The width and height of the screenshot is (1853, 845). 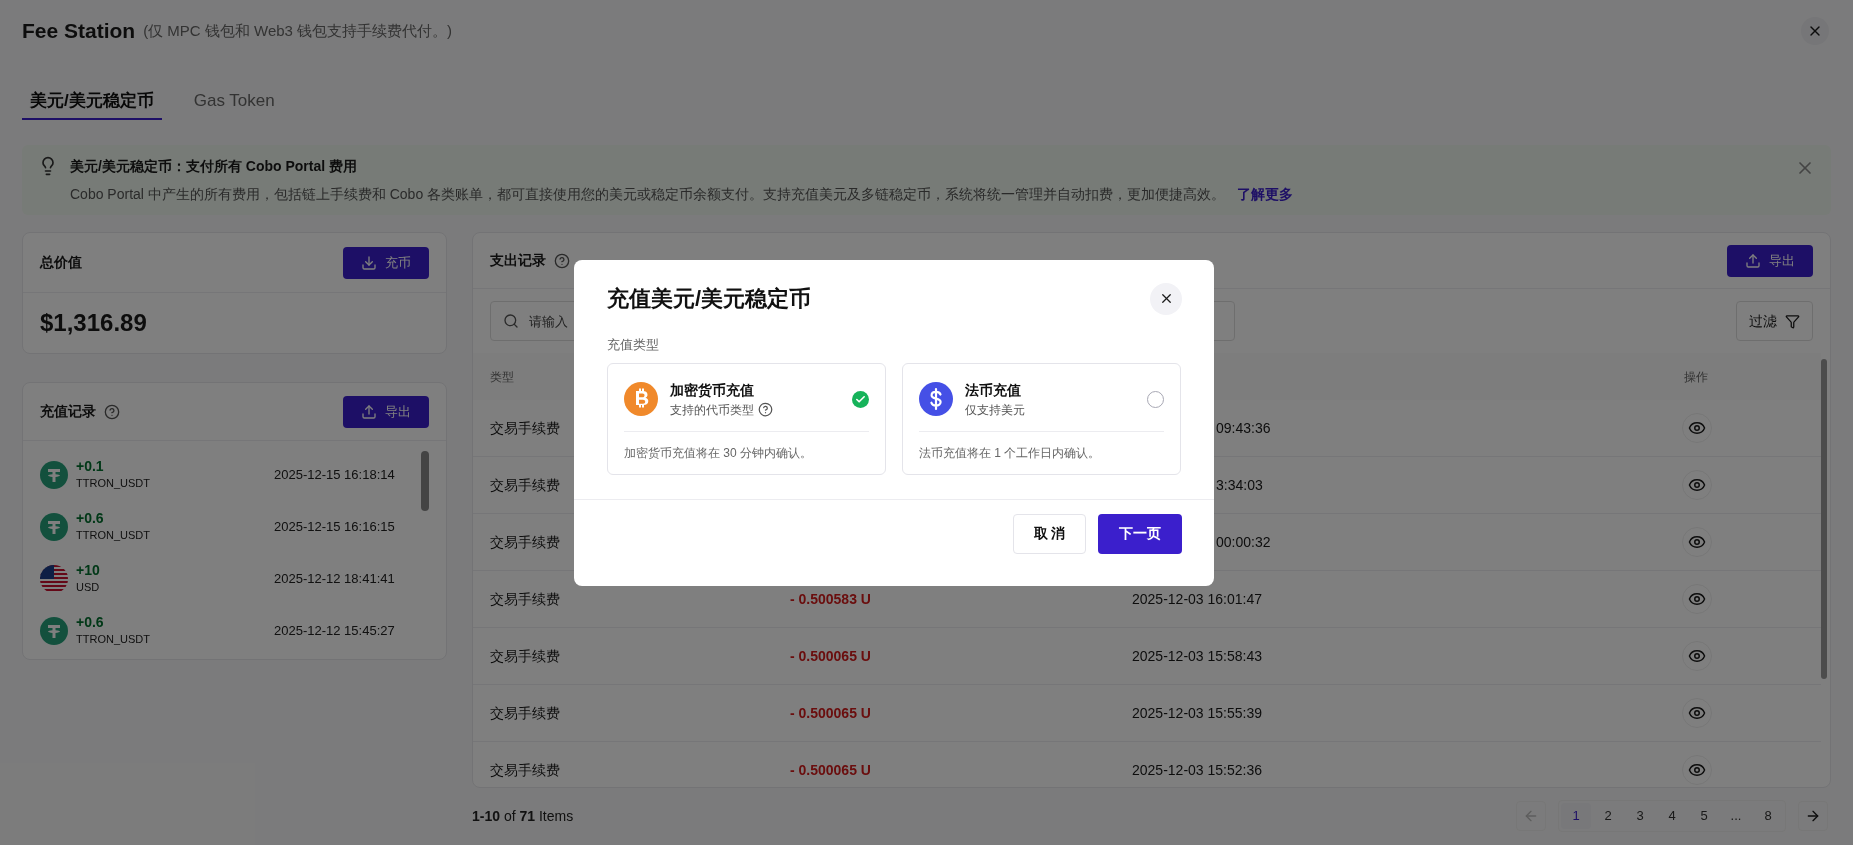 What do you see at coordinates (92, 102) in the screenshot?
I see `tab: 美元/美元稳定币` at bounding box center [92, 102].